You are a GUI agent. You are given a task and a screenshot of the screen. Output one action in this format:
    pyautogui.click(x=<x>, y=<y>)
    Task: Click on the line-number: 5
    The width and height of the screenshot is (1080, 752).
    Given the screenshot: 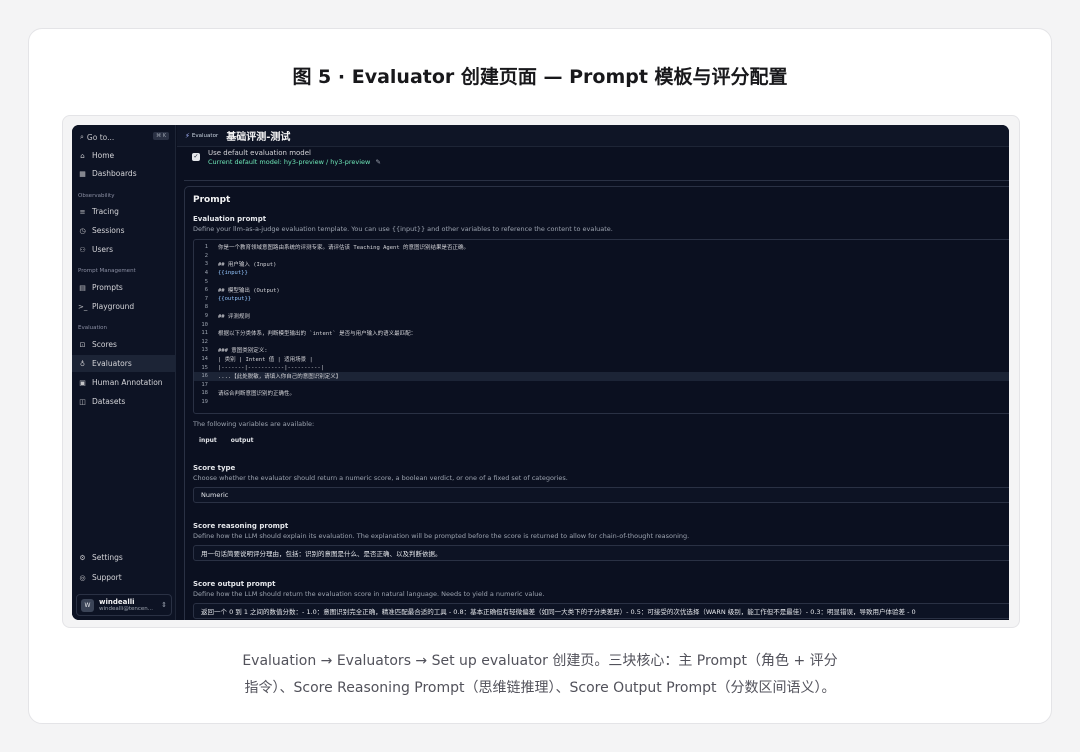 What is the action you would take?
    pyautogui.click(x=206, y=281)
    